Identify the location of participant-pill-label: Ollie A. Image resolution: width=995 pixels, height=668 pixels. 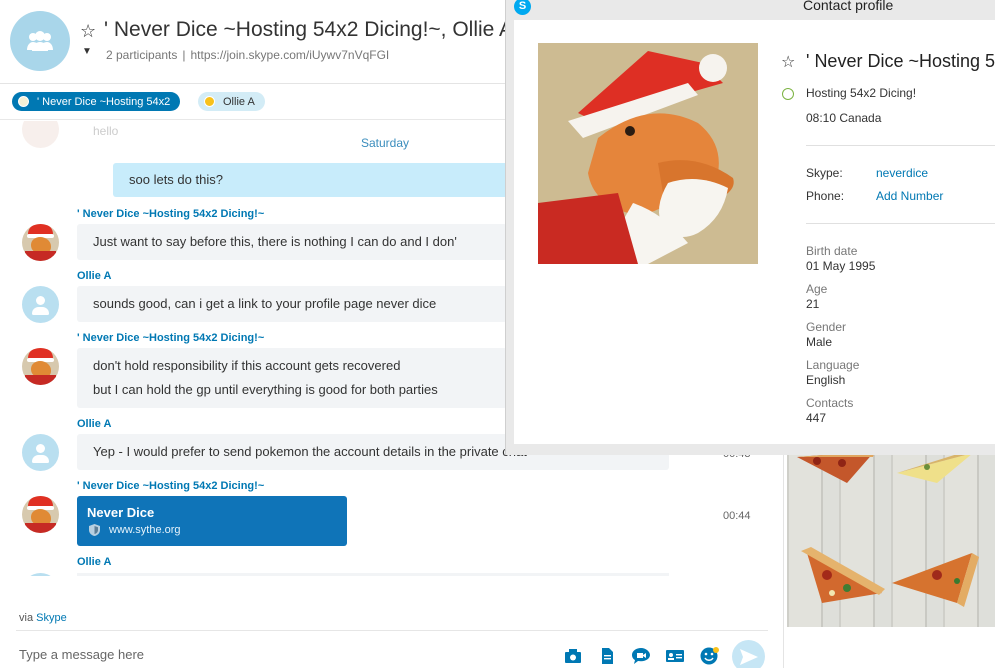
(239, 101).